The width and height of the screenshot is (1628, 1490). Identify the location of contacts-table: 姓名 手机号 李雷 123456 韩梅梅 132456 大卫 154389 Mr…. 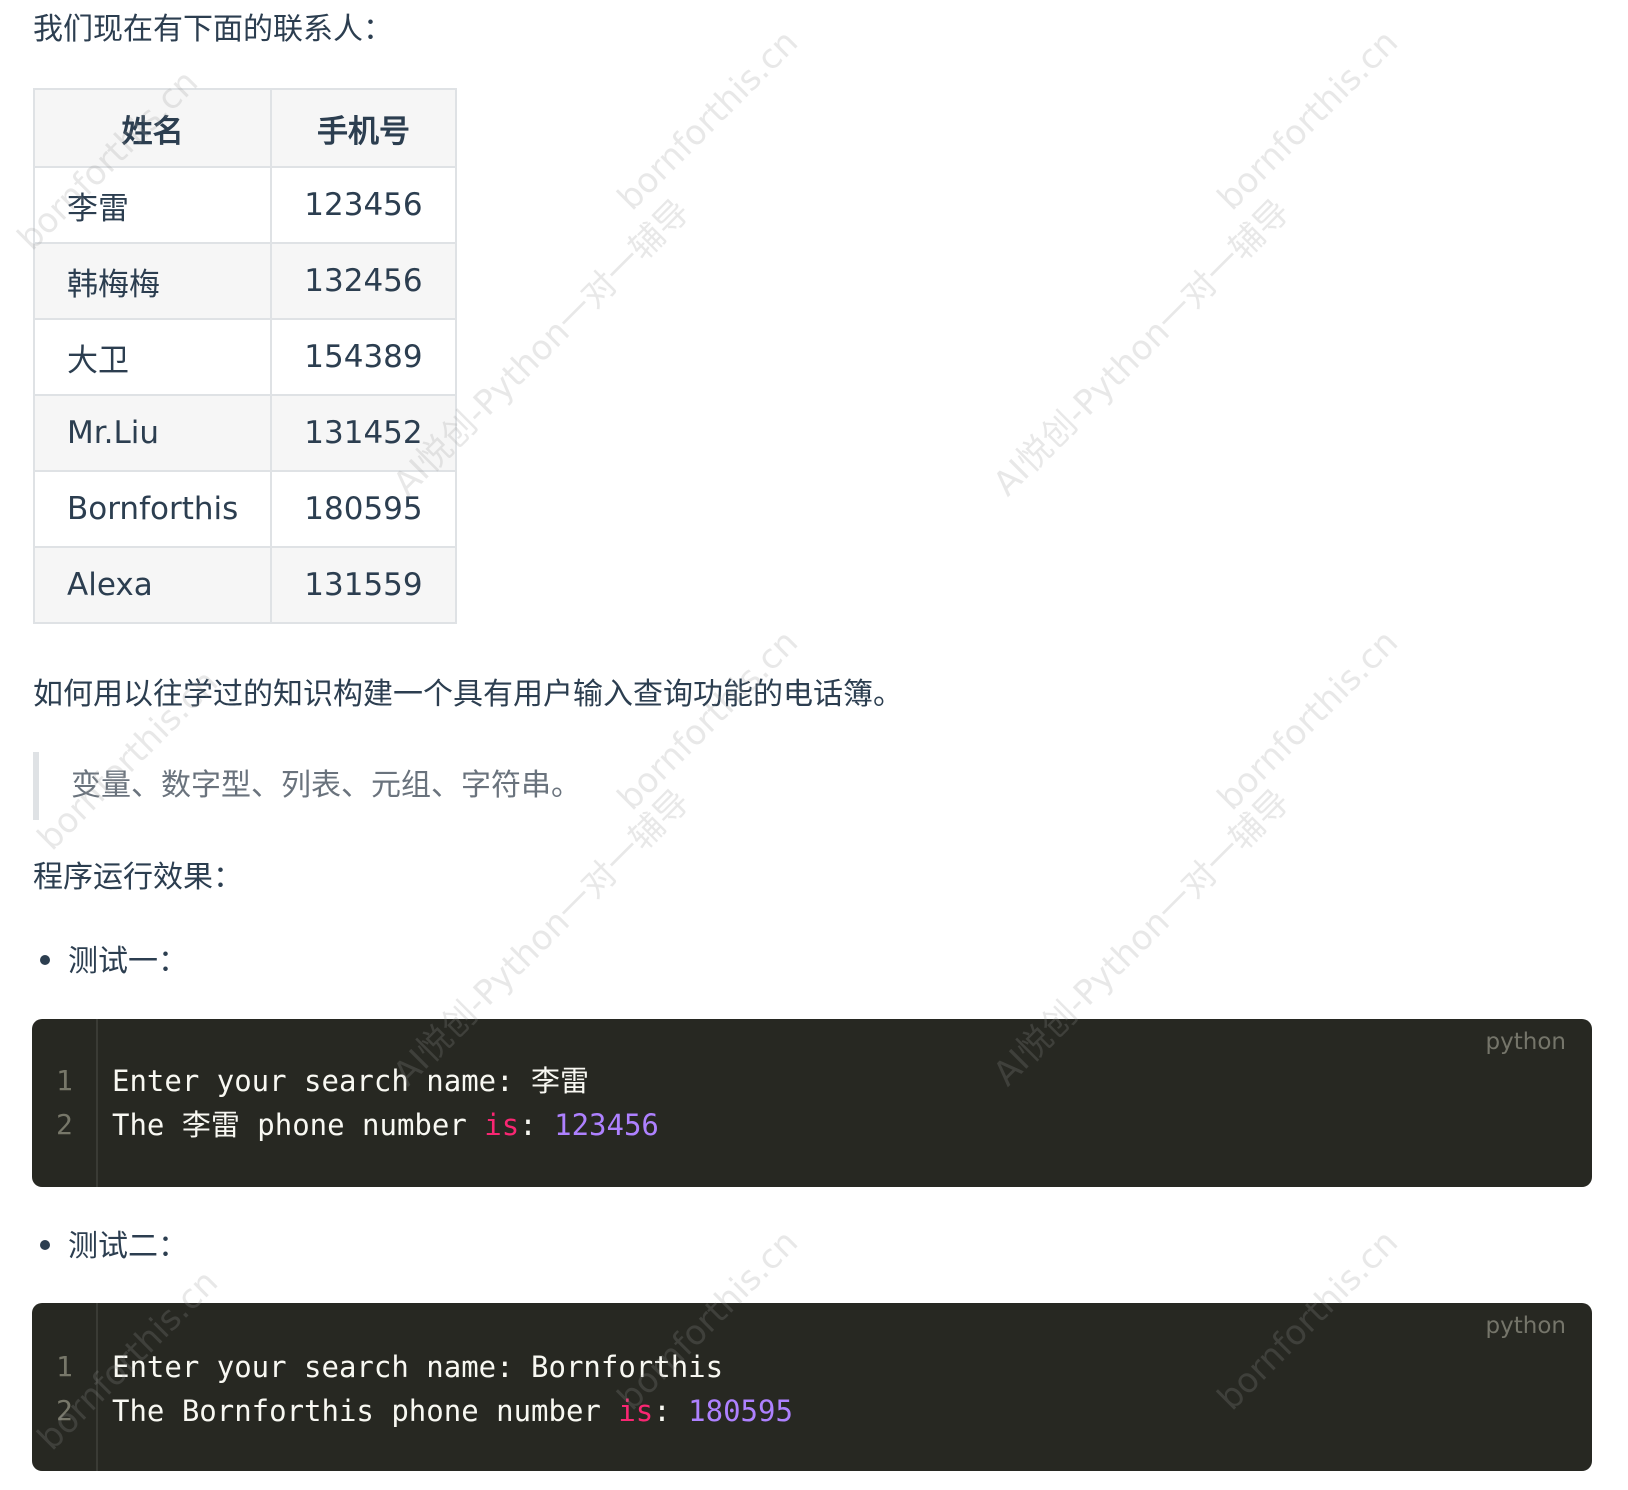
(244, 356).